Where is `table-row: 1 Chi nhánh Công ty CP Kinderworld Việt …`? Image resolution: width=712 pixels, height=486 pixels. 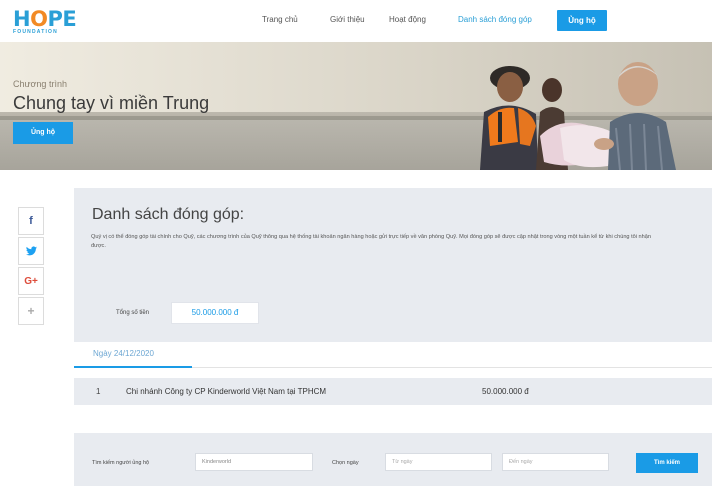
table-row: 1 Chi nhánh Công ty CP Kinderworld Việt … is located at coordinates (393, 391).